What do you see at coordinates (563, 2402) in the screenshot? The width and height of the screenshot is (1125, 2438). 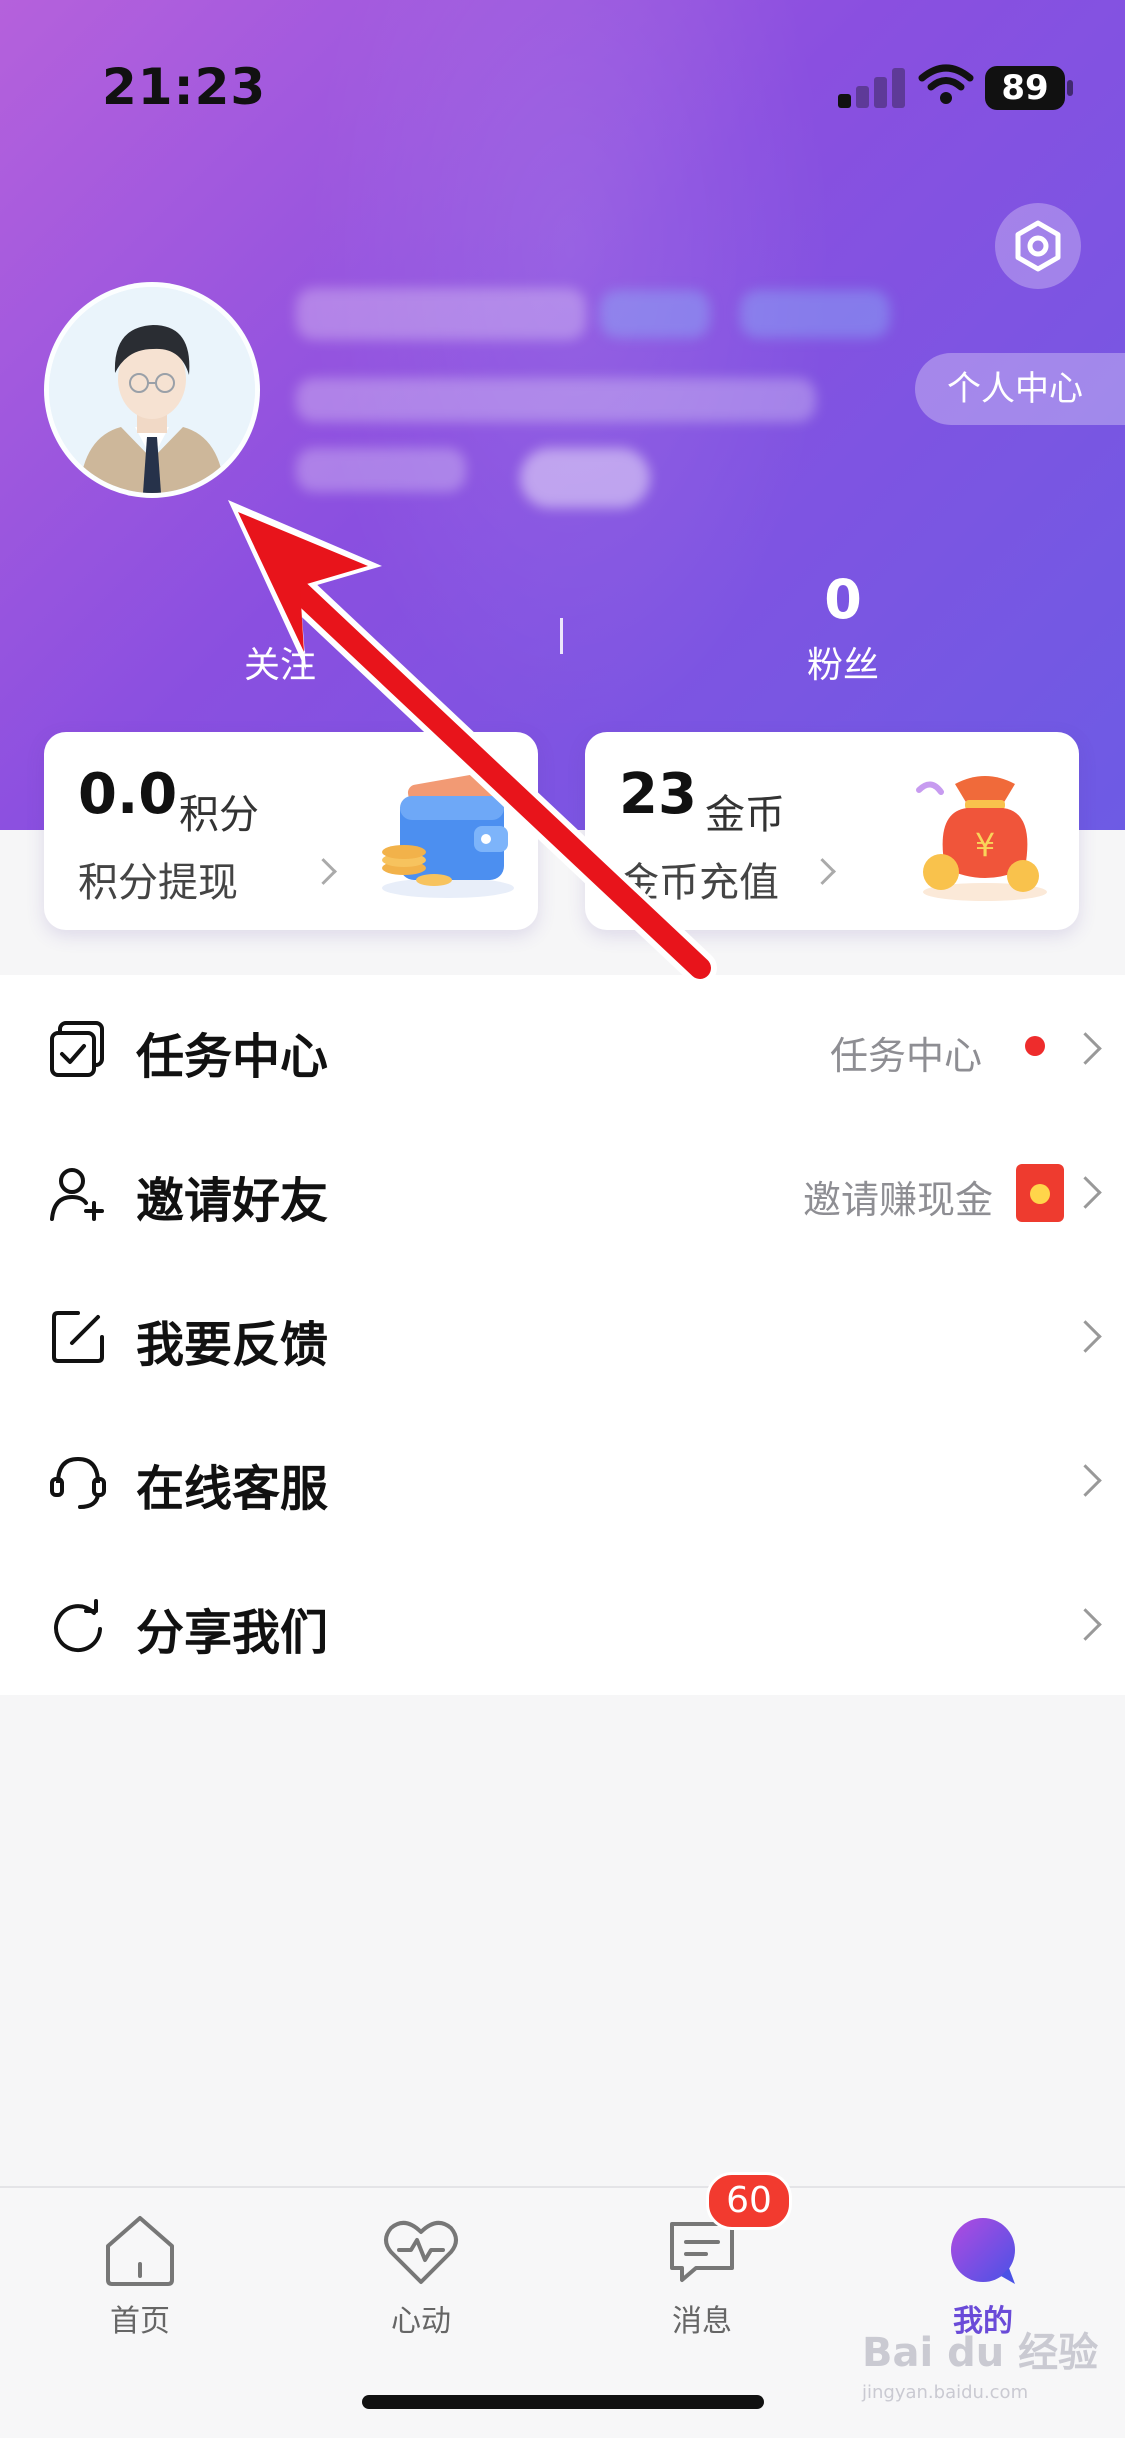 I see `home-indicator` at bounding box center [563, 2402].